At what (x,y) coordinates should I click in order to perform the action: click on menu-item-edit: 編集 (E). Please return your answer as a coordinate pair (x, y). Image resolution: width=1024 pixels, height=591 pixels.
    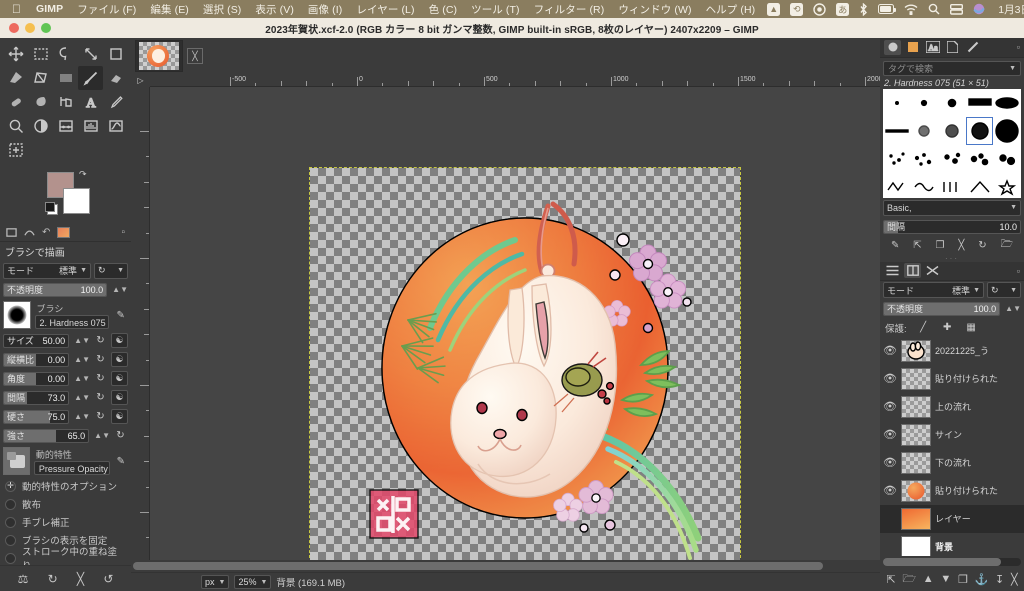
    Looking at the image, I should click on (169, 9).